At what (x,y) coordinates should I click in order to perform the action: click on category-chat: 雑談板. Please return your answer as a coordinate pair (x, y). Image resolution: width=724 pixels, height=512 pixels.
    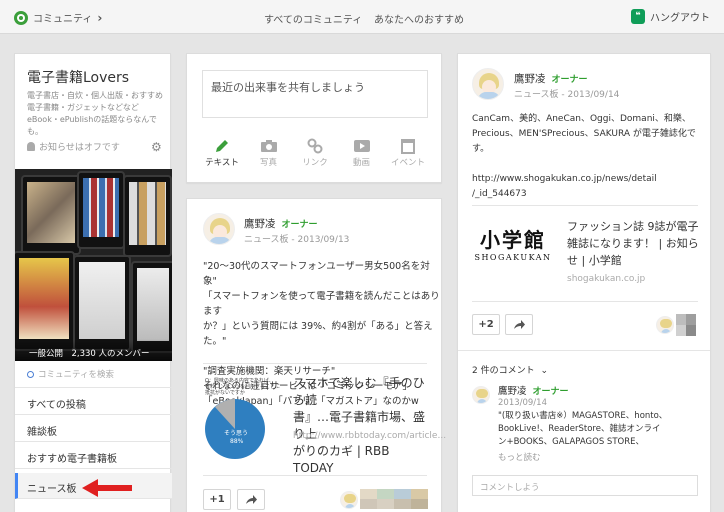
    Looking at the image, I should click on (93, 429).